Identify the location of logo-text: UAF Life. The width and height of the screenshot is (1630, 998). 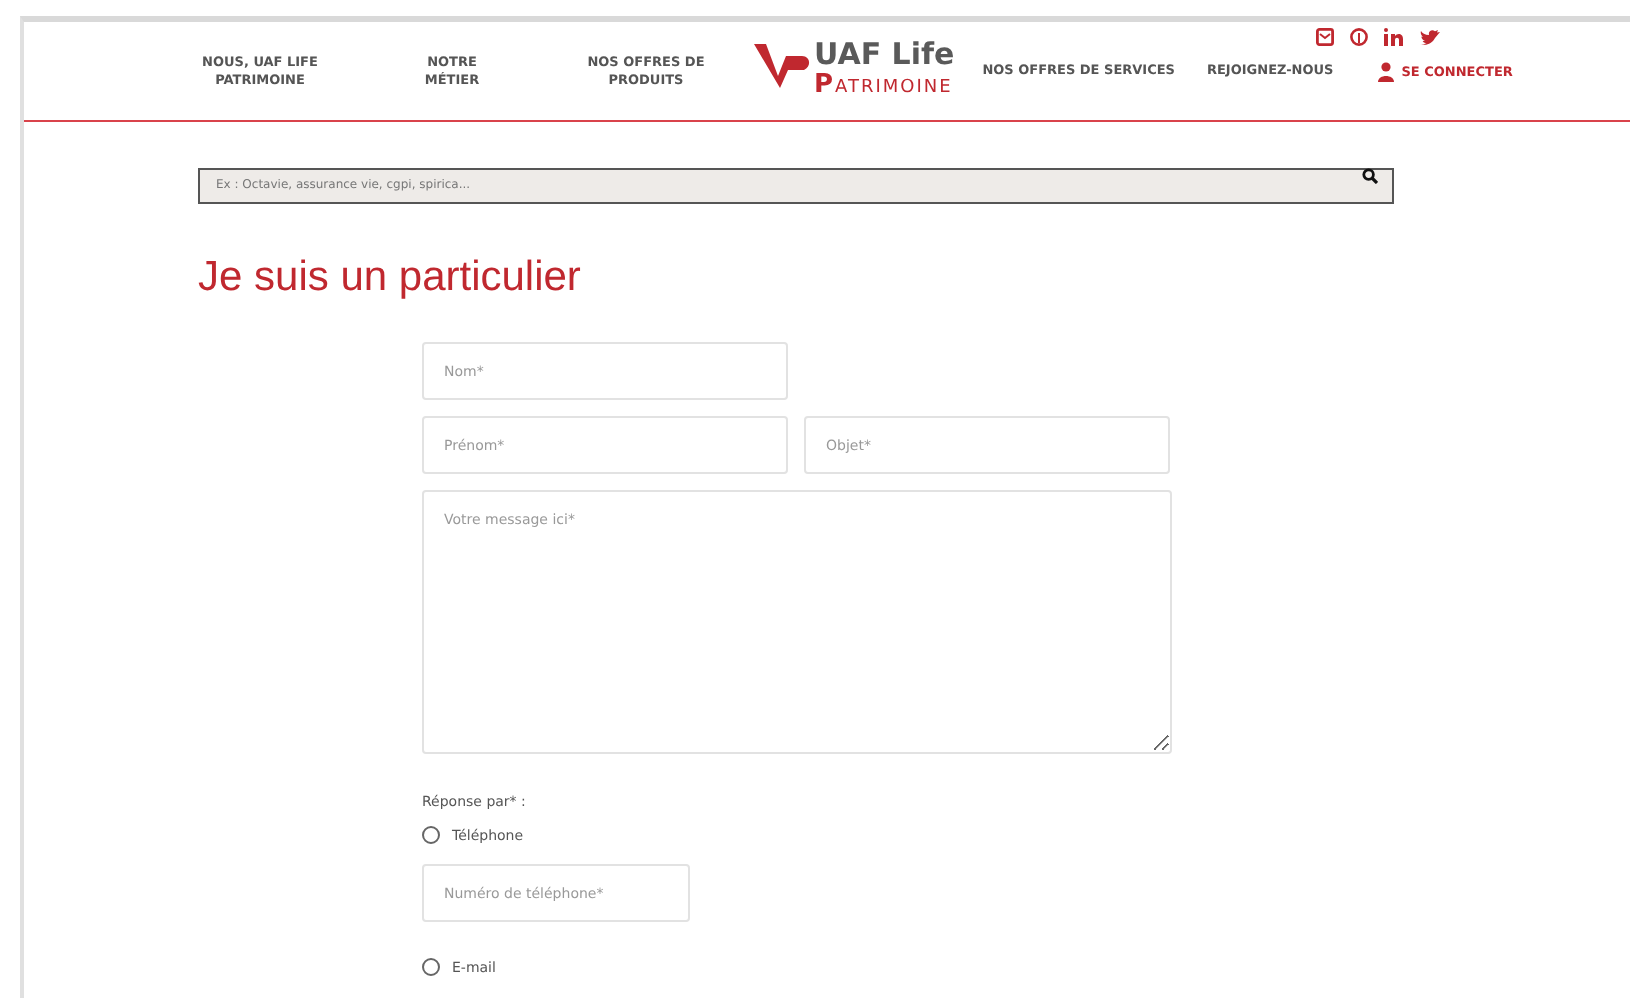
(884, 55).